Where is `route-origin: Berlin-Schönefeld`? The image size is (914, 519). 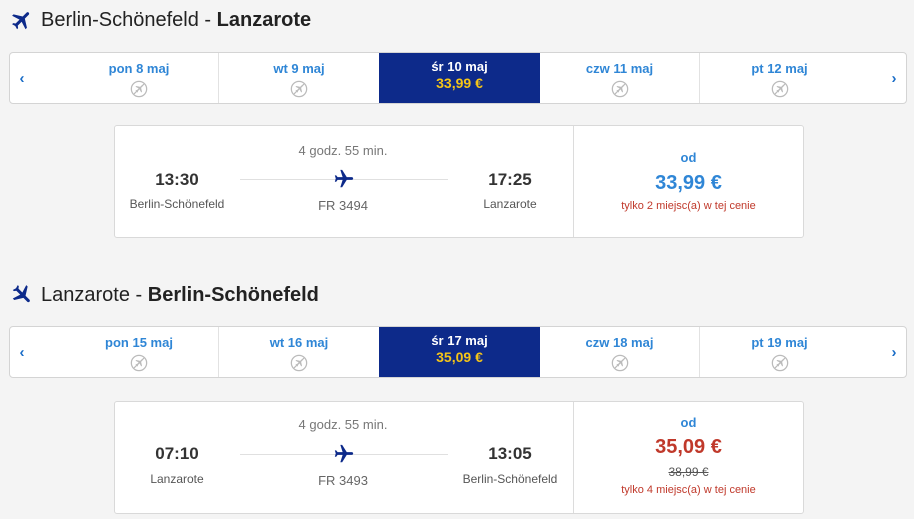
route-origin: Berlin-Schönefeld is located at coordinates (120, 19).